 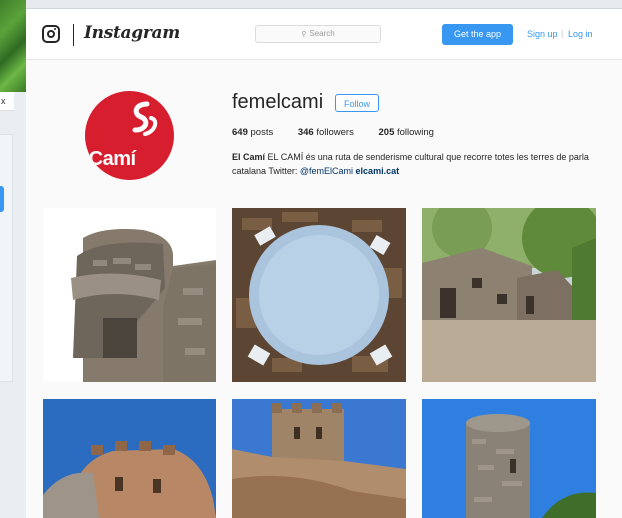 What do you see at coordinates (3, 101) in the screenshot?
I see `background-close-icon: x` at bounding box center [3, 101].